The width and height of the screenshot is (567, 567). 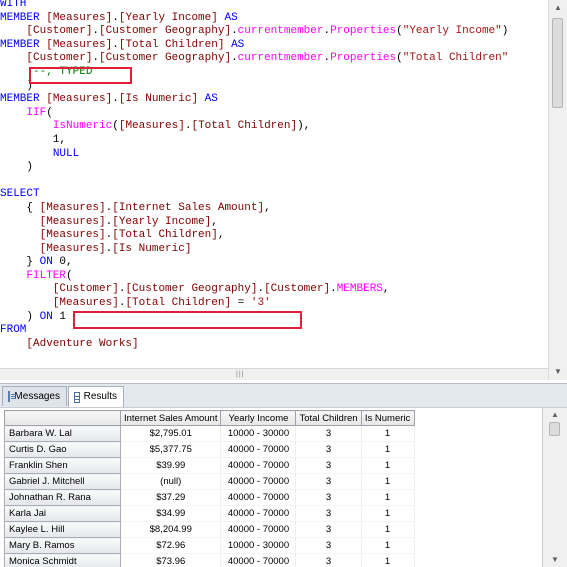 What do you see at coordinates (171, 481) in the screenshot?
I see `grid-cell: (null)` at bounding box center [171, 481].